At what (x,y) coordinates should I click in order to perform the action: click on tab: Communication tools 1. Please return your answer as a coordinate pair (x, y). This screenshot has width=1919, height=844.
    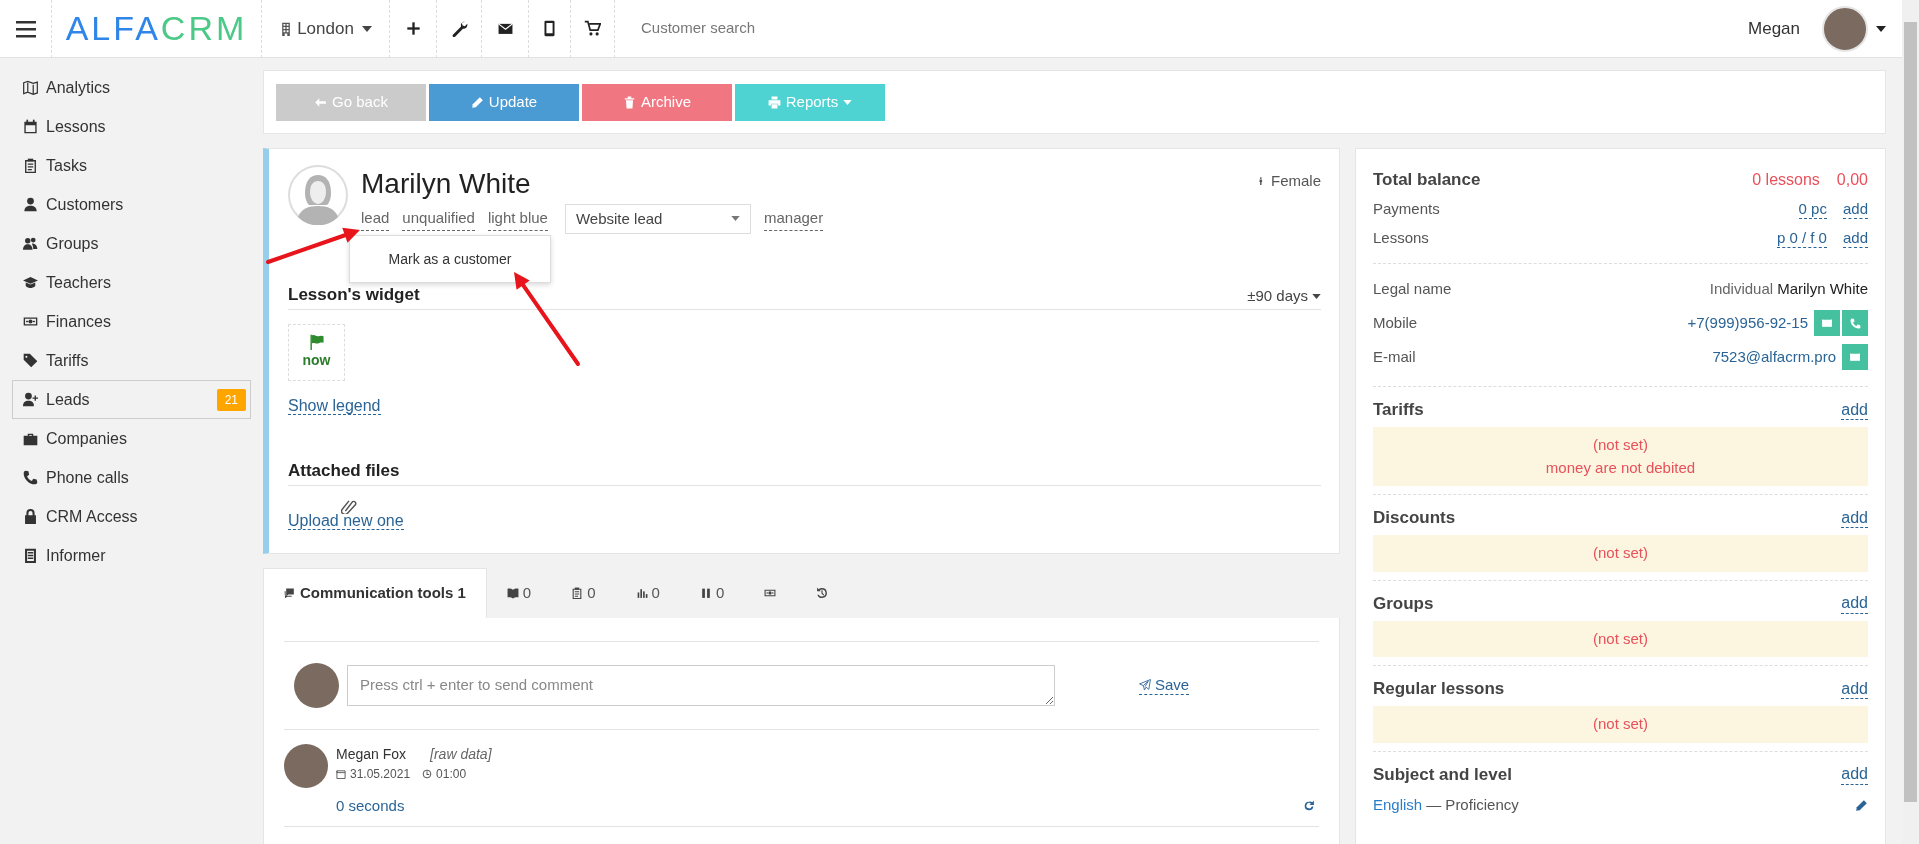
    Looking at the image, I should click on (375, 593).